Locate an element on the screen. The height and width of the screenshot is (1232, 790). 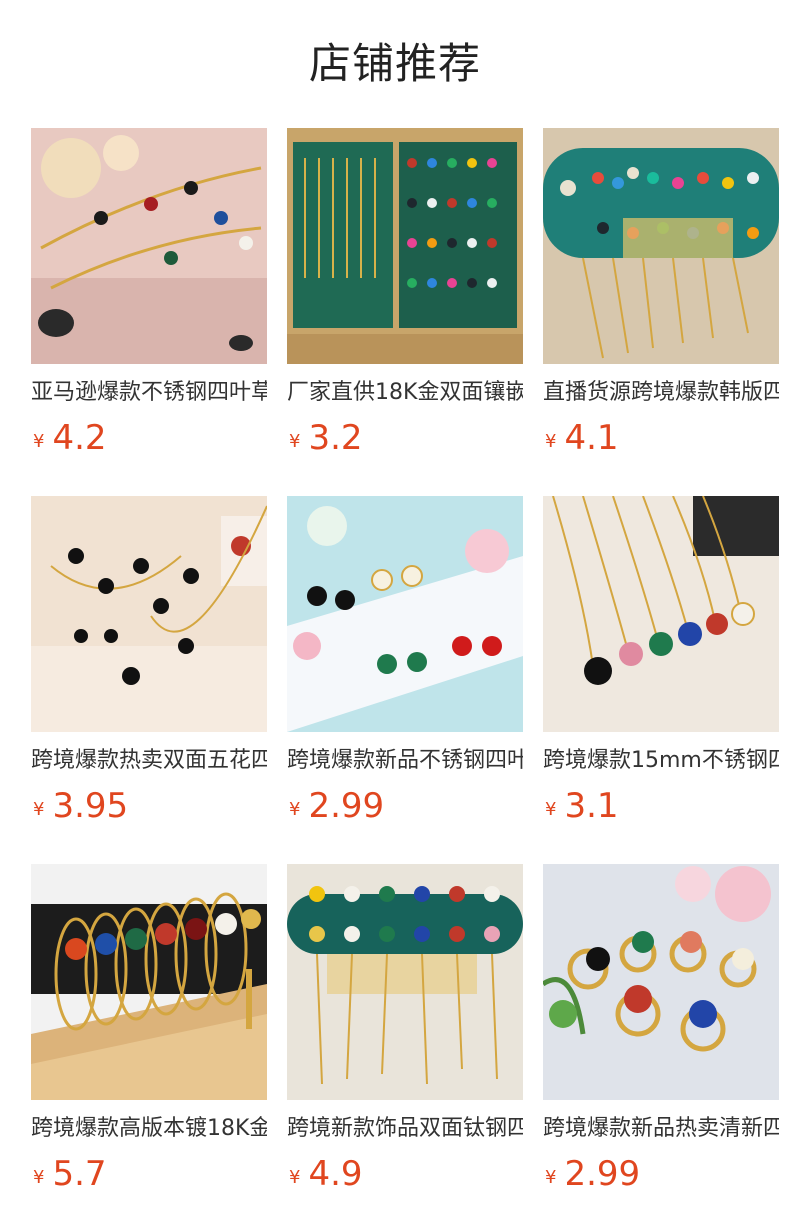
product-name: 跨境爆款新品热卖清新四叶草戒指 is located at coordinates (661, 1129).